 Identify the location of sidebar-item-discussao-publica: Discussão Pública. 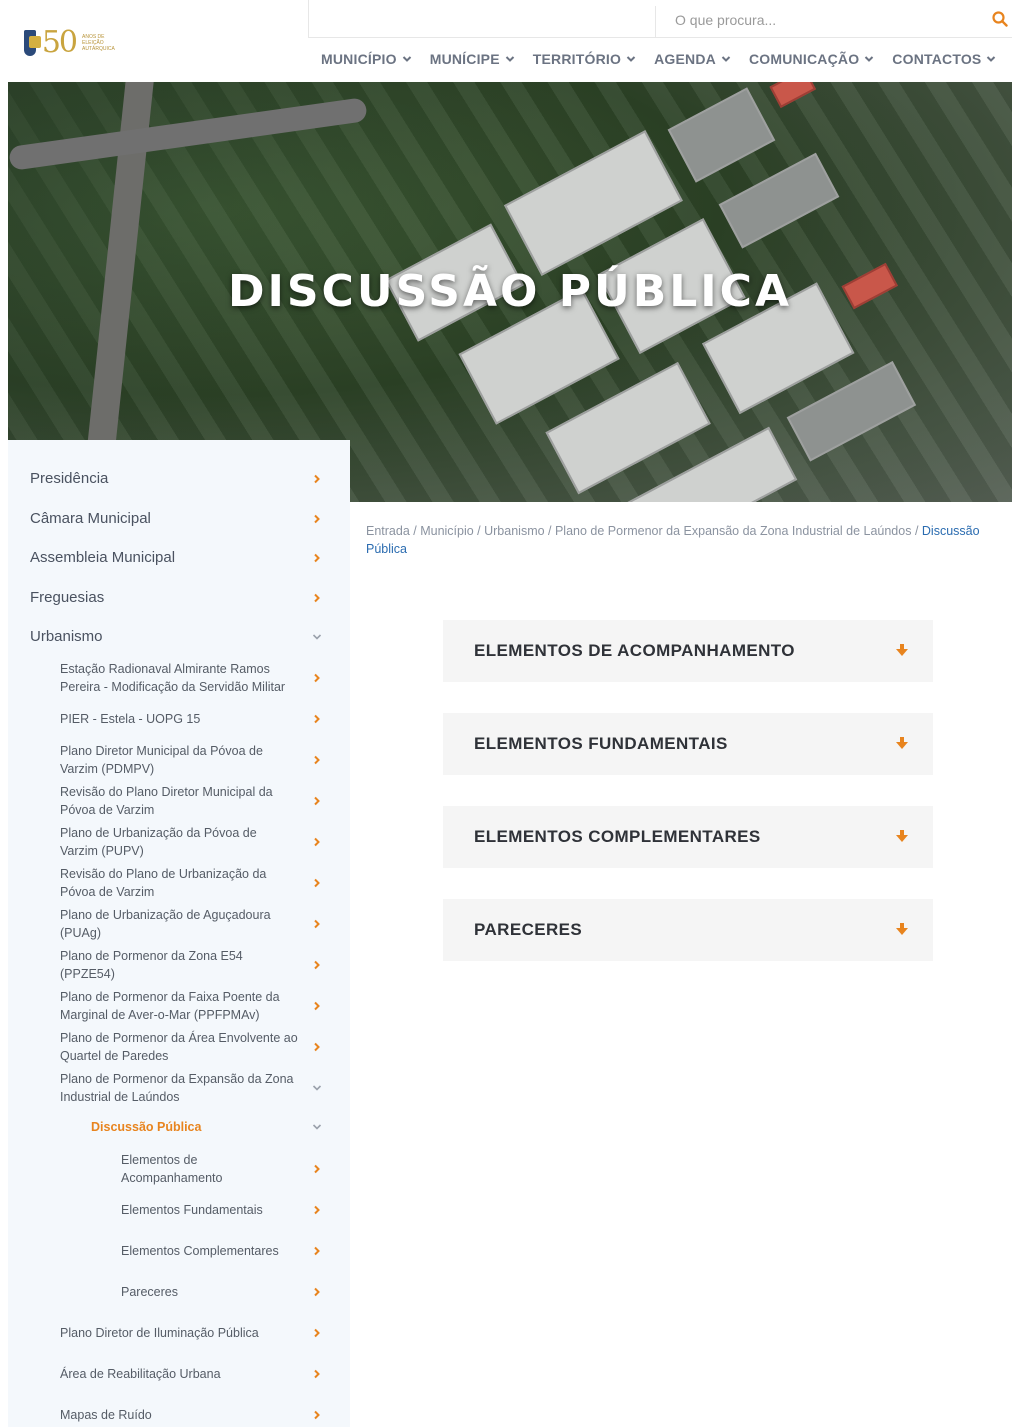
(179, 1127).